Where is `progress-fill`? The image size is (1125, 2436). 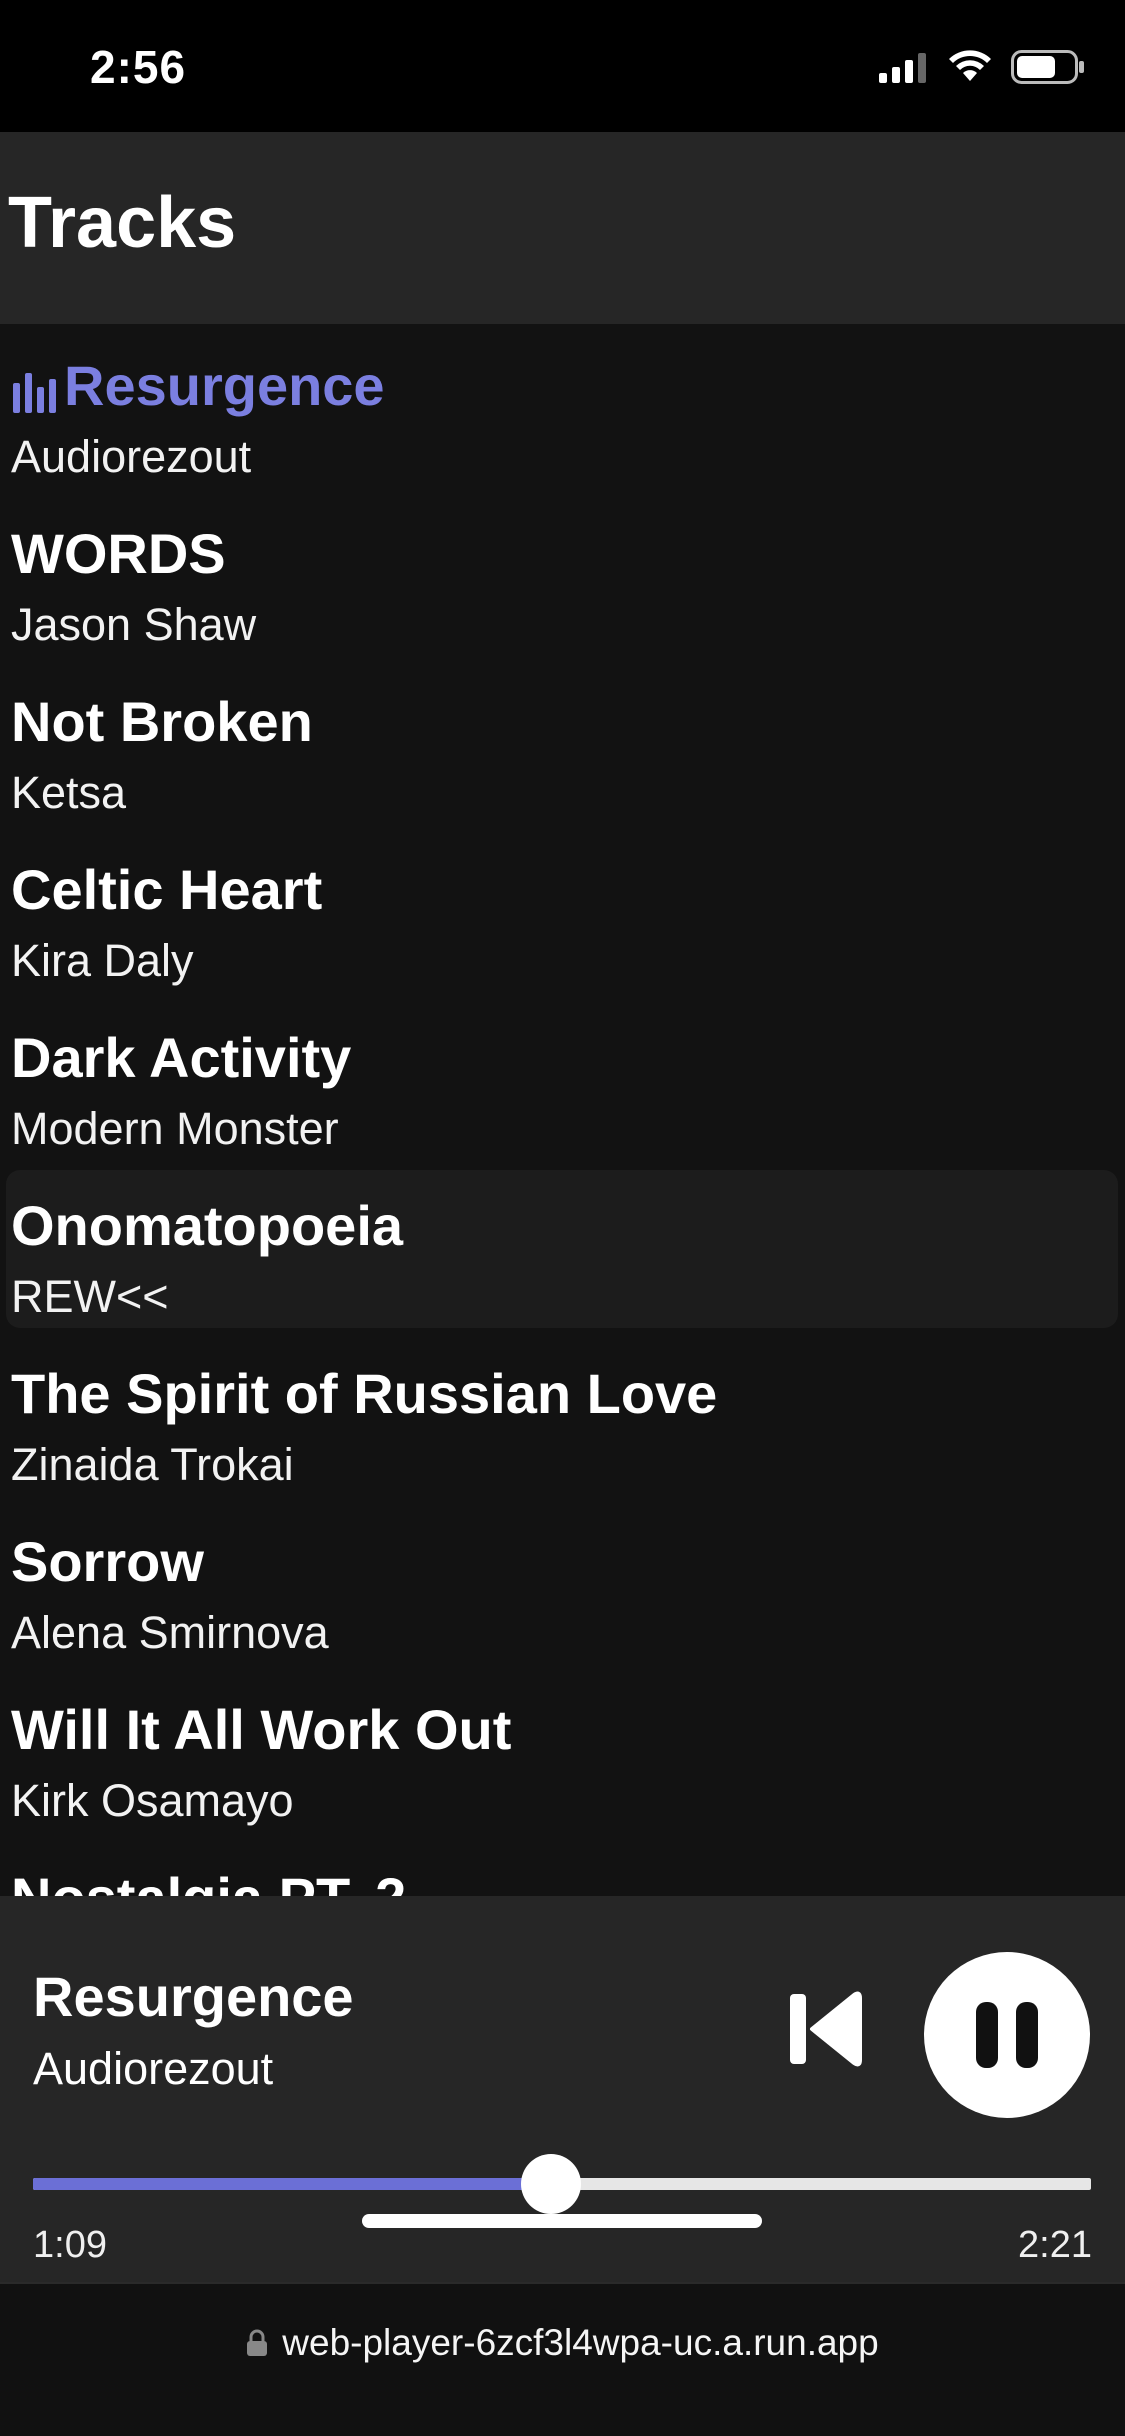
progress-fill is located at coordinates (292, 2184).